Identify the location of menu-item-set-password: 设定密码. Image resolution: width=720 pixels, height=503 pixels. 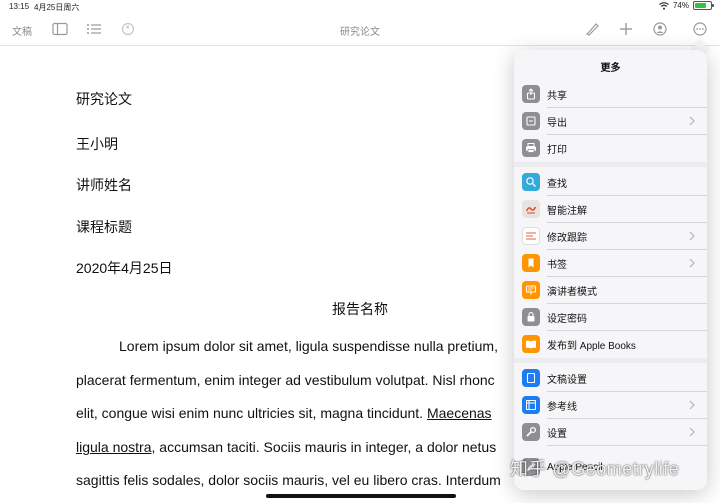
(610, 317).